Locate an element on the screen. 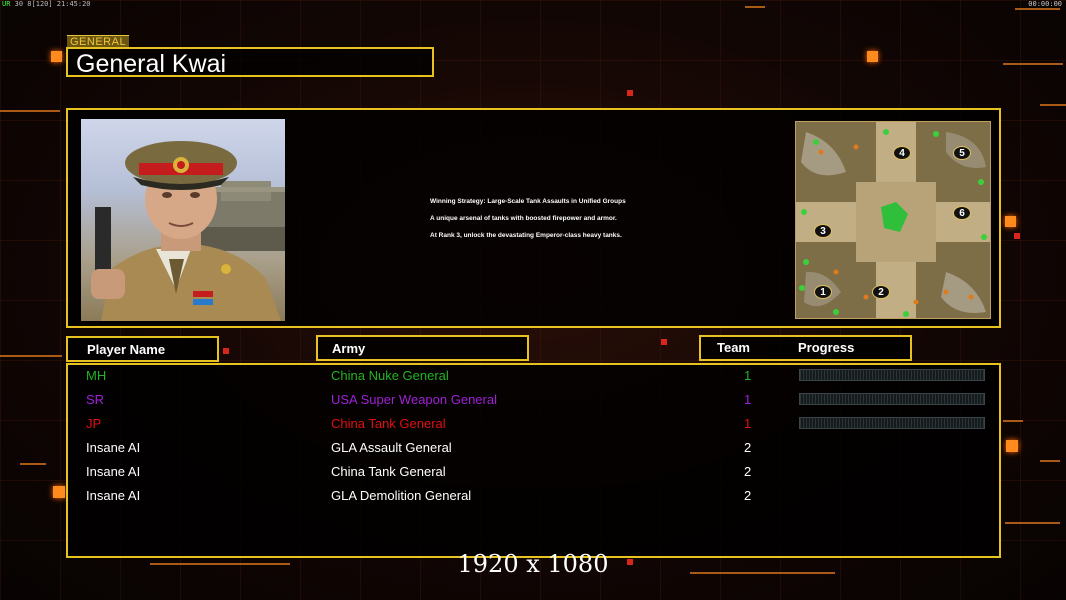 The height and width of the screenshot is (600, 1066). status-text: 30 8[120] 21:45:20 is located at coordinates (50, 4).